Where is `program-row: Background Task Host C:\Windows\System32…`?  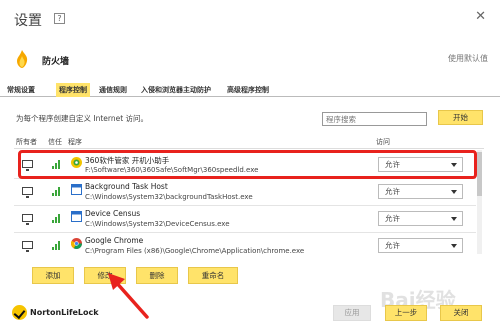
program-row: Background Task Host C:\Windows\System32… is located at coordinates (245, 192).